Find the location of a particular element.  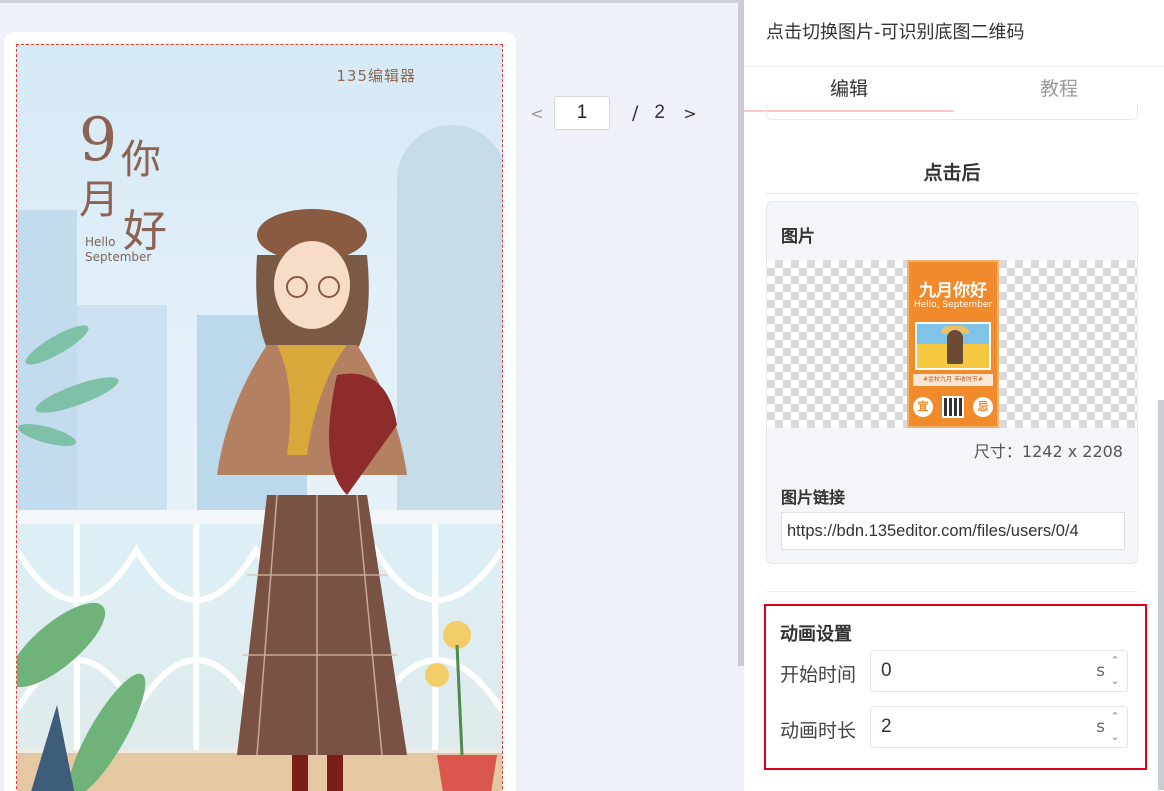

leaf-decoration is located at coordinates (68, 385).